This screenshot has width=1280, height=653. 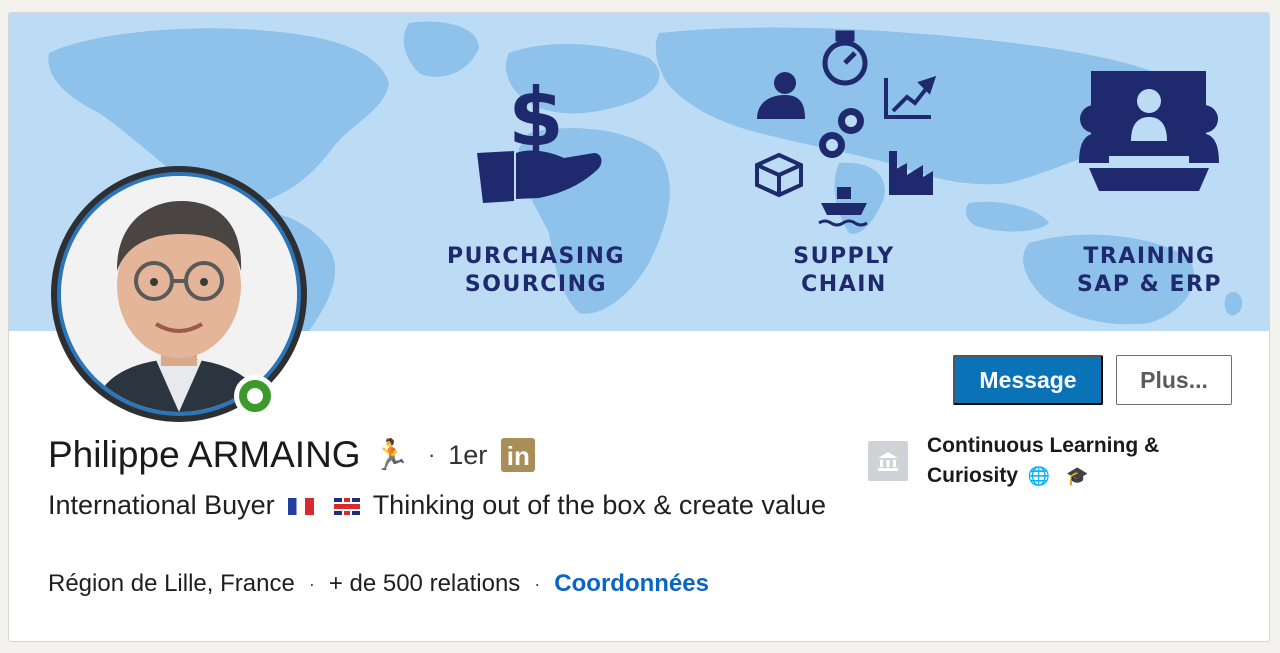 I want to click on banner-label-line: SOURCING, so click(x=536, y=284).